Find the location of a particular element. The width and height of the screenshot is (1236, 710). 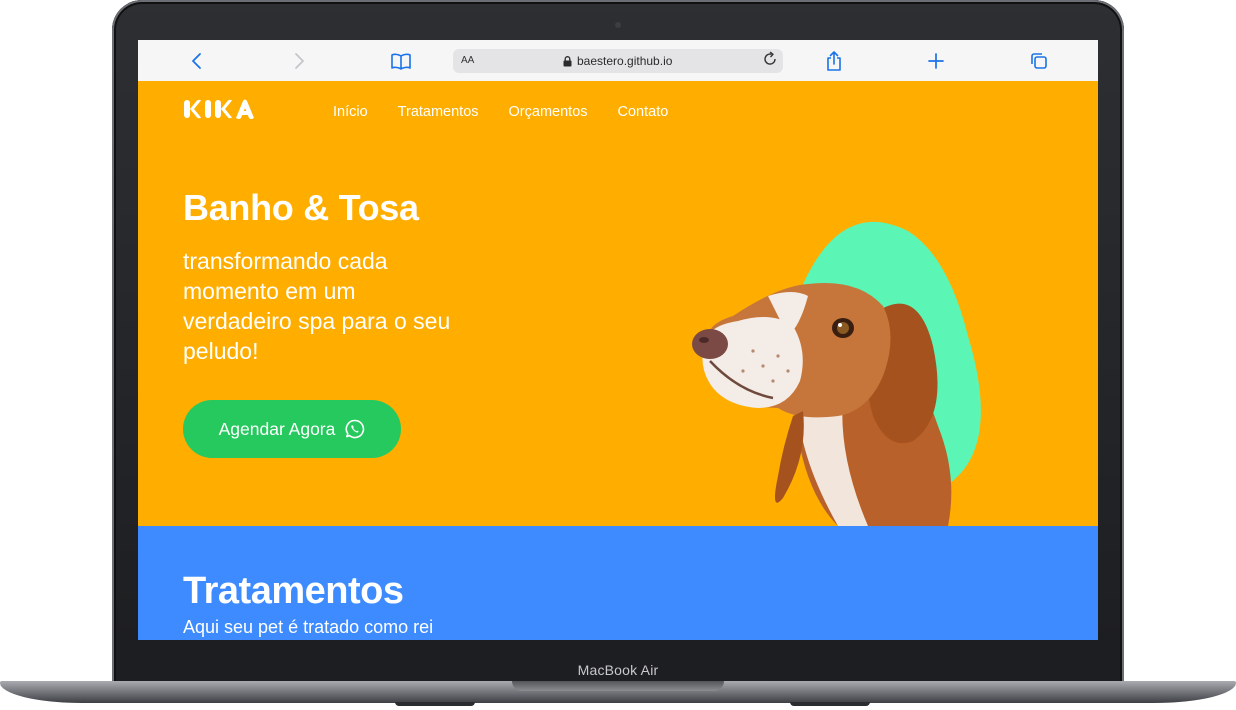

nav-link-tratamentos: Tratamentos is located at coordinates (438, 112).